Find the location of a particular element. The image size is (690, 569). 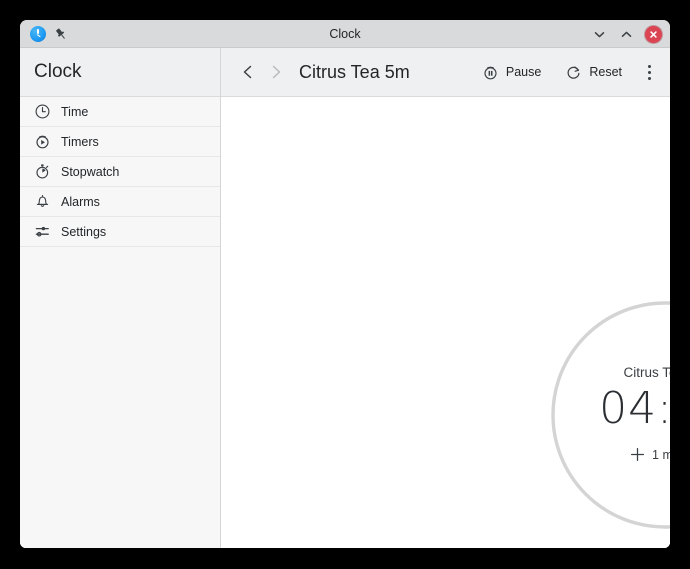

chevron-left-icon is located at coordinates (247, 72).